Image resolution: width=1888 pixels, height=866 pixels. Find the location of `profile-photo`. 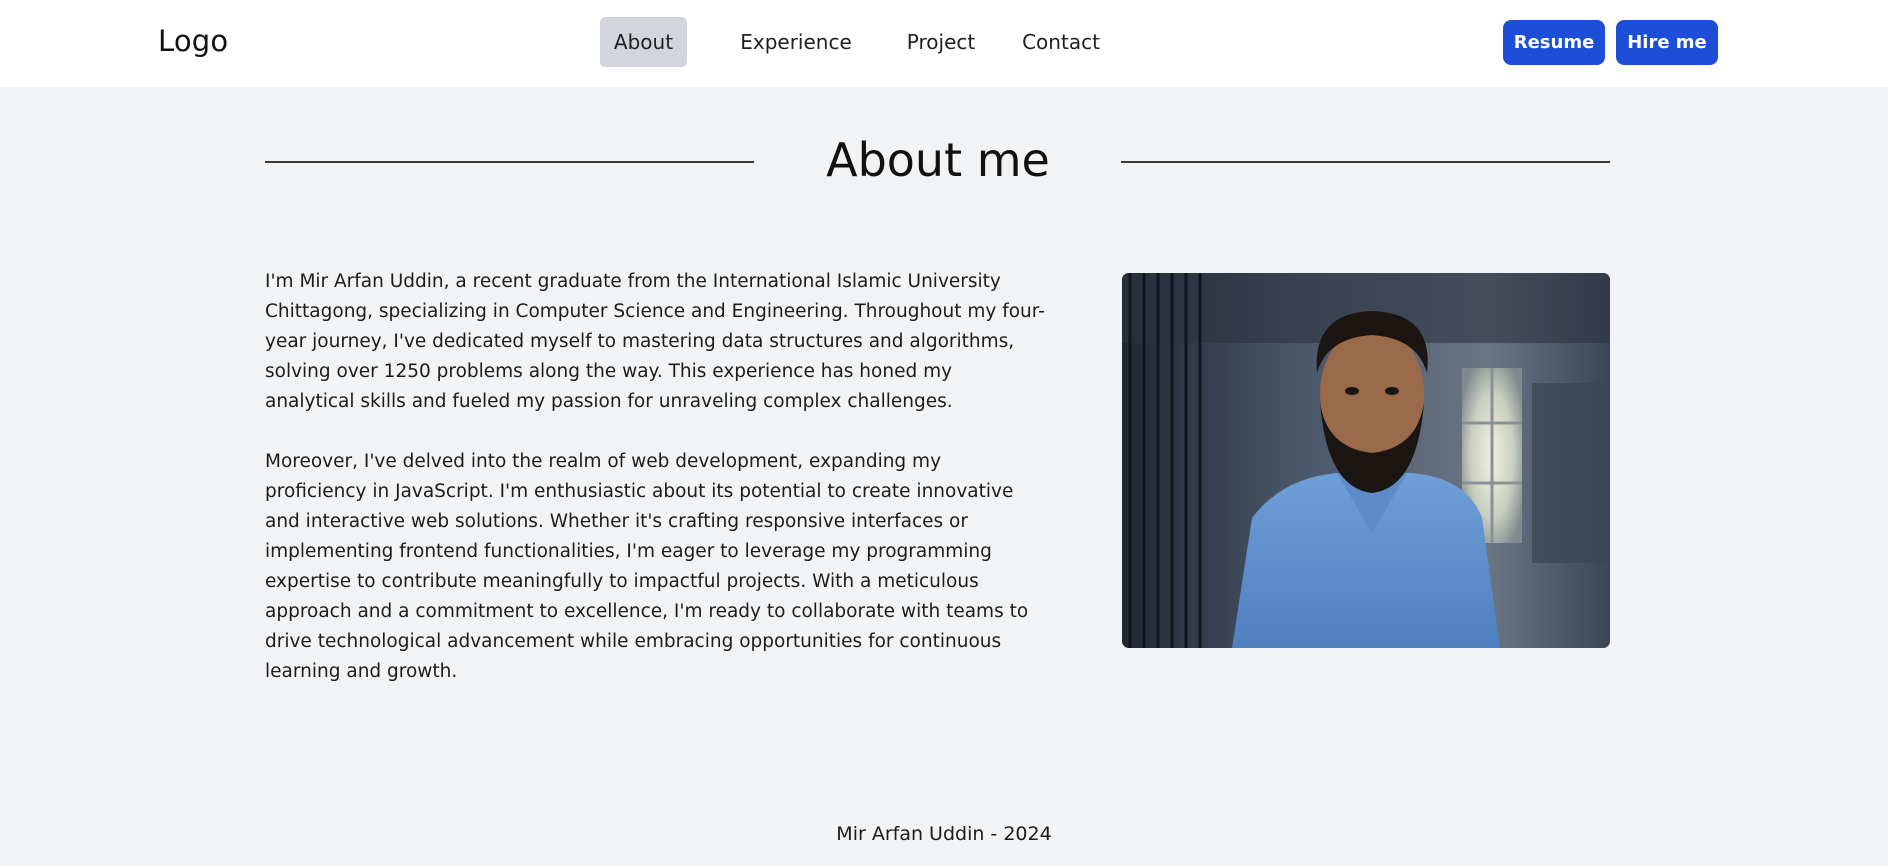

profile-photo is located at coordinates (1366, 460).